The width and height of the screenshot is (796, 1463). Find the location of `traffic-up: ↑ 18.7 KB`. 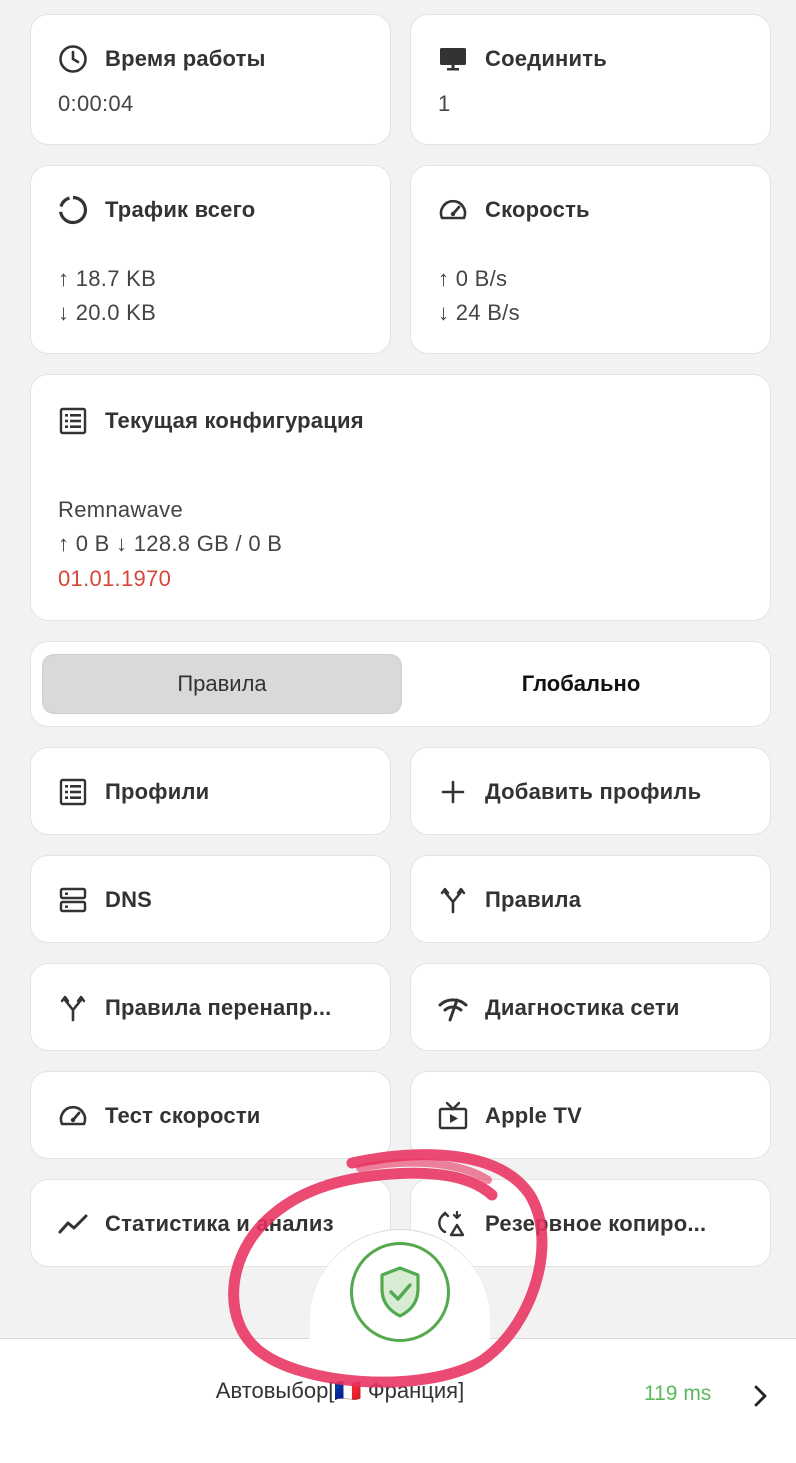

traffic-up: ↑ 18.7 KB is located at coordinates (107, 278).